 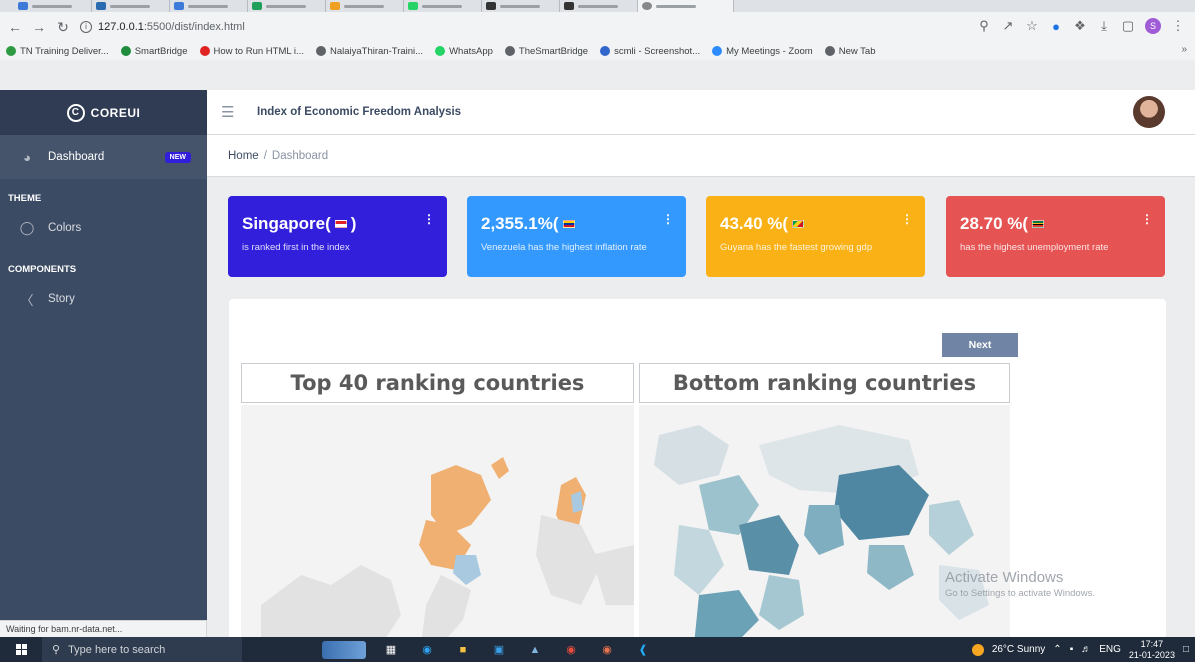 I want to click on top-ranking-title: Top 40 ranking countries, so click(x=437, y=383).